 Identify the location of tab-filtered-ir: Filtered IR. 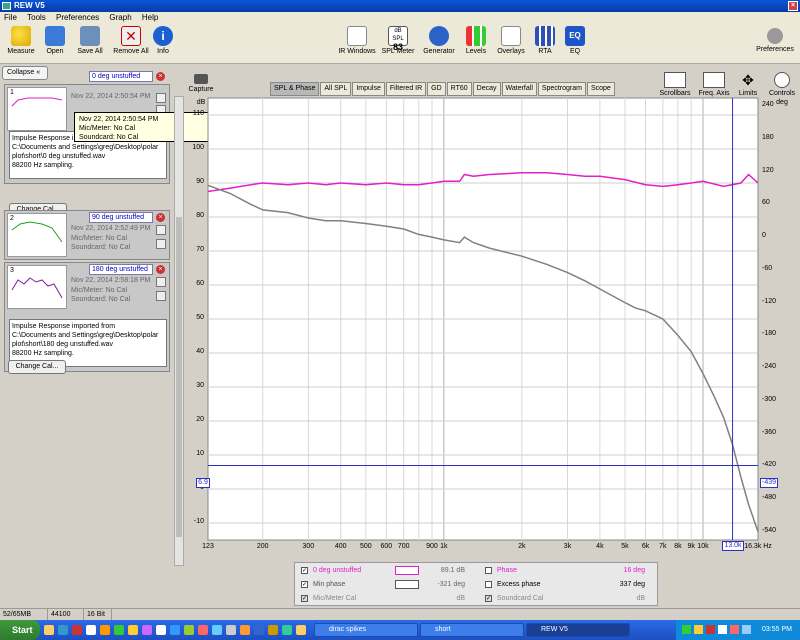
(406, 89).